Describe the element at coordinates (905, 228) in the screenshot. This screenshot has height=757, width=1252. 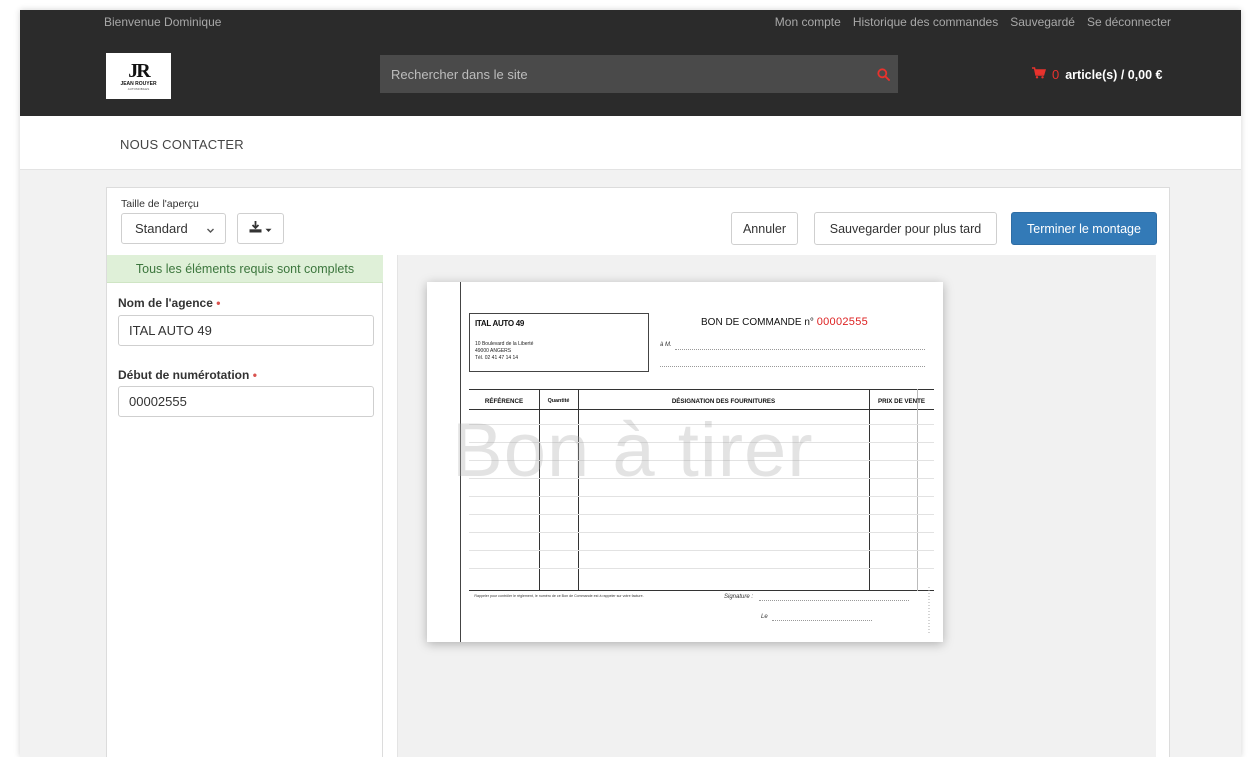
I see `save-later-button: Sauvegarder pour plus tard` at that location.